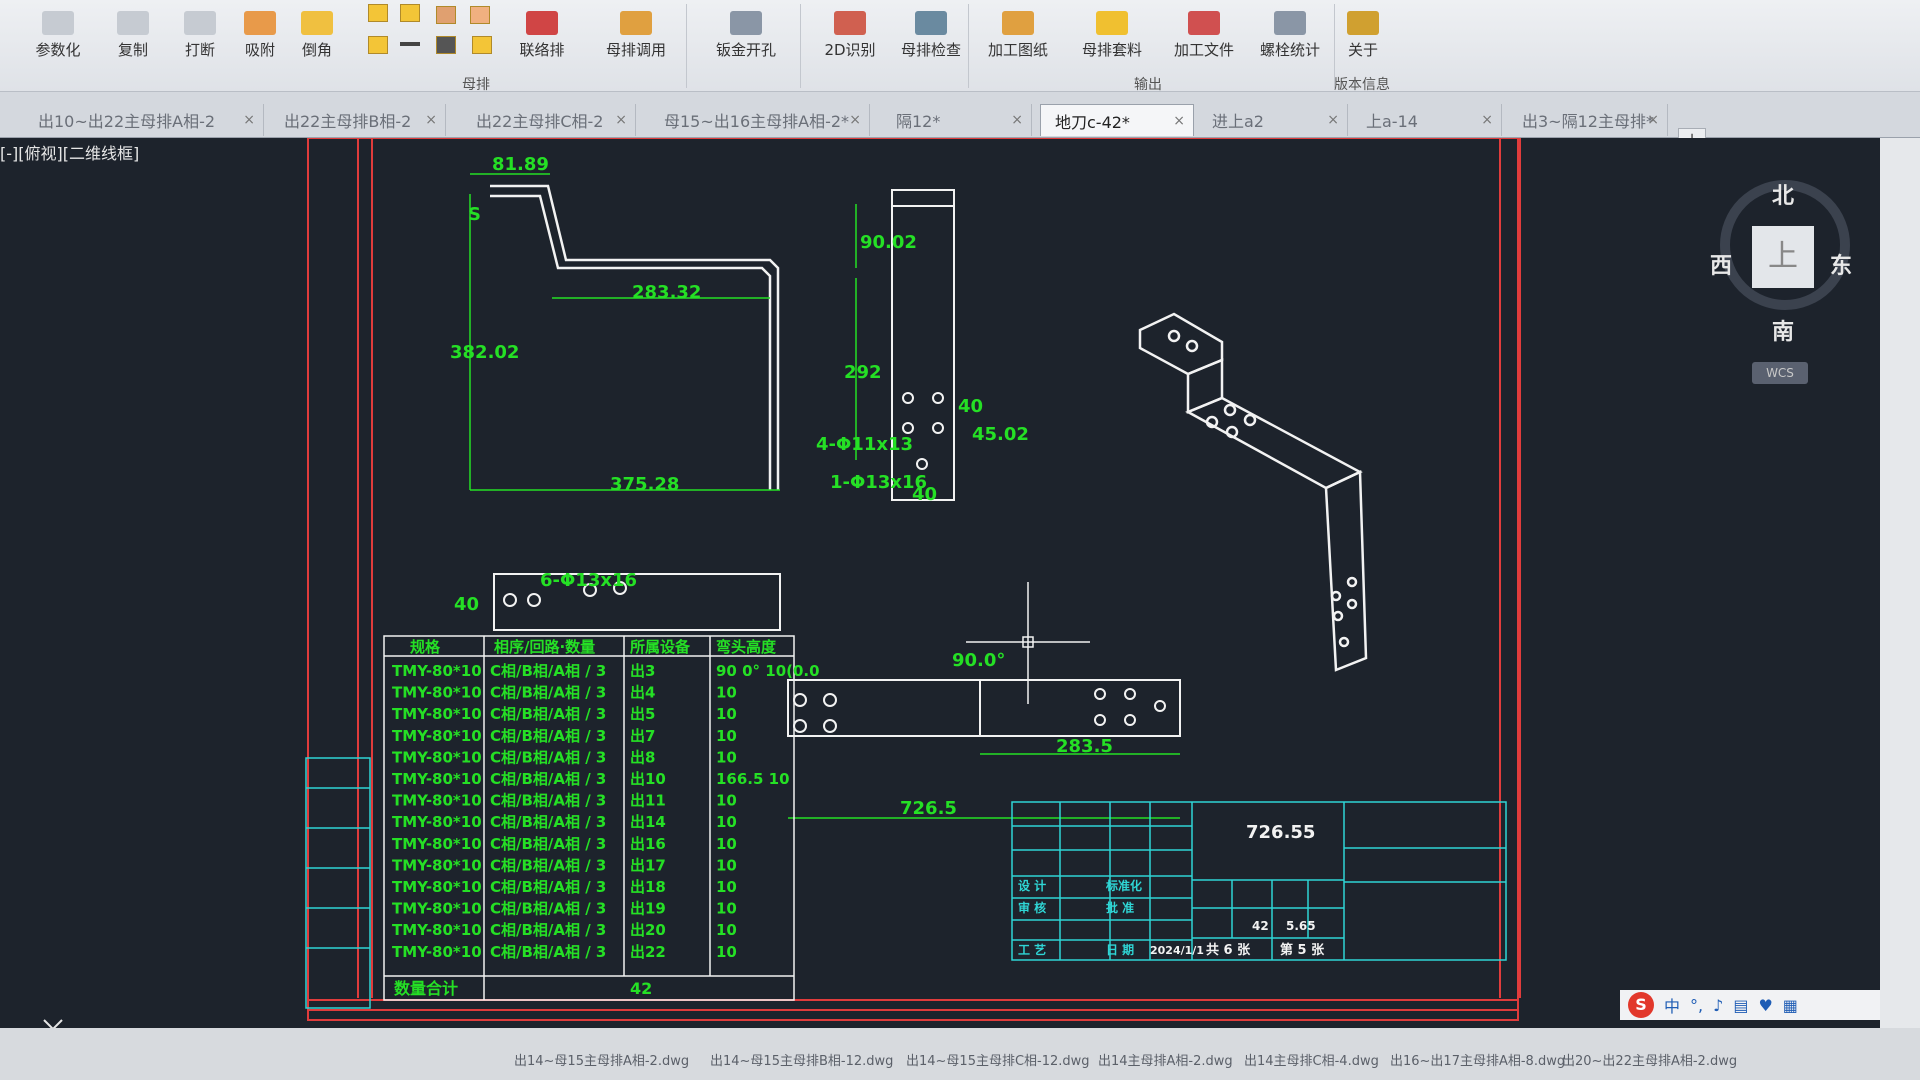 The width and height of the screenshot is (1920, 1080). I want to click on file-item: 出14主母排C相-4.dwg, so click(1311, 1059).